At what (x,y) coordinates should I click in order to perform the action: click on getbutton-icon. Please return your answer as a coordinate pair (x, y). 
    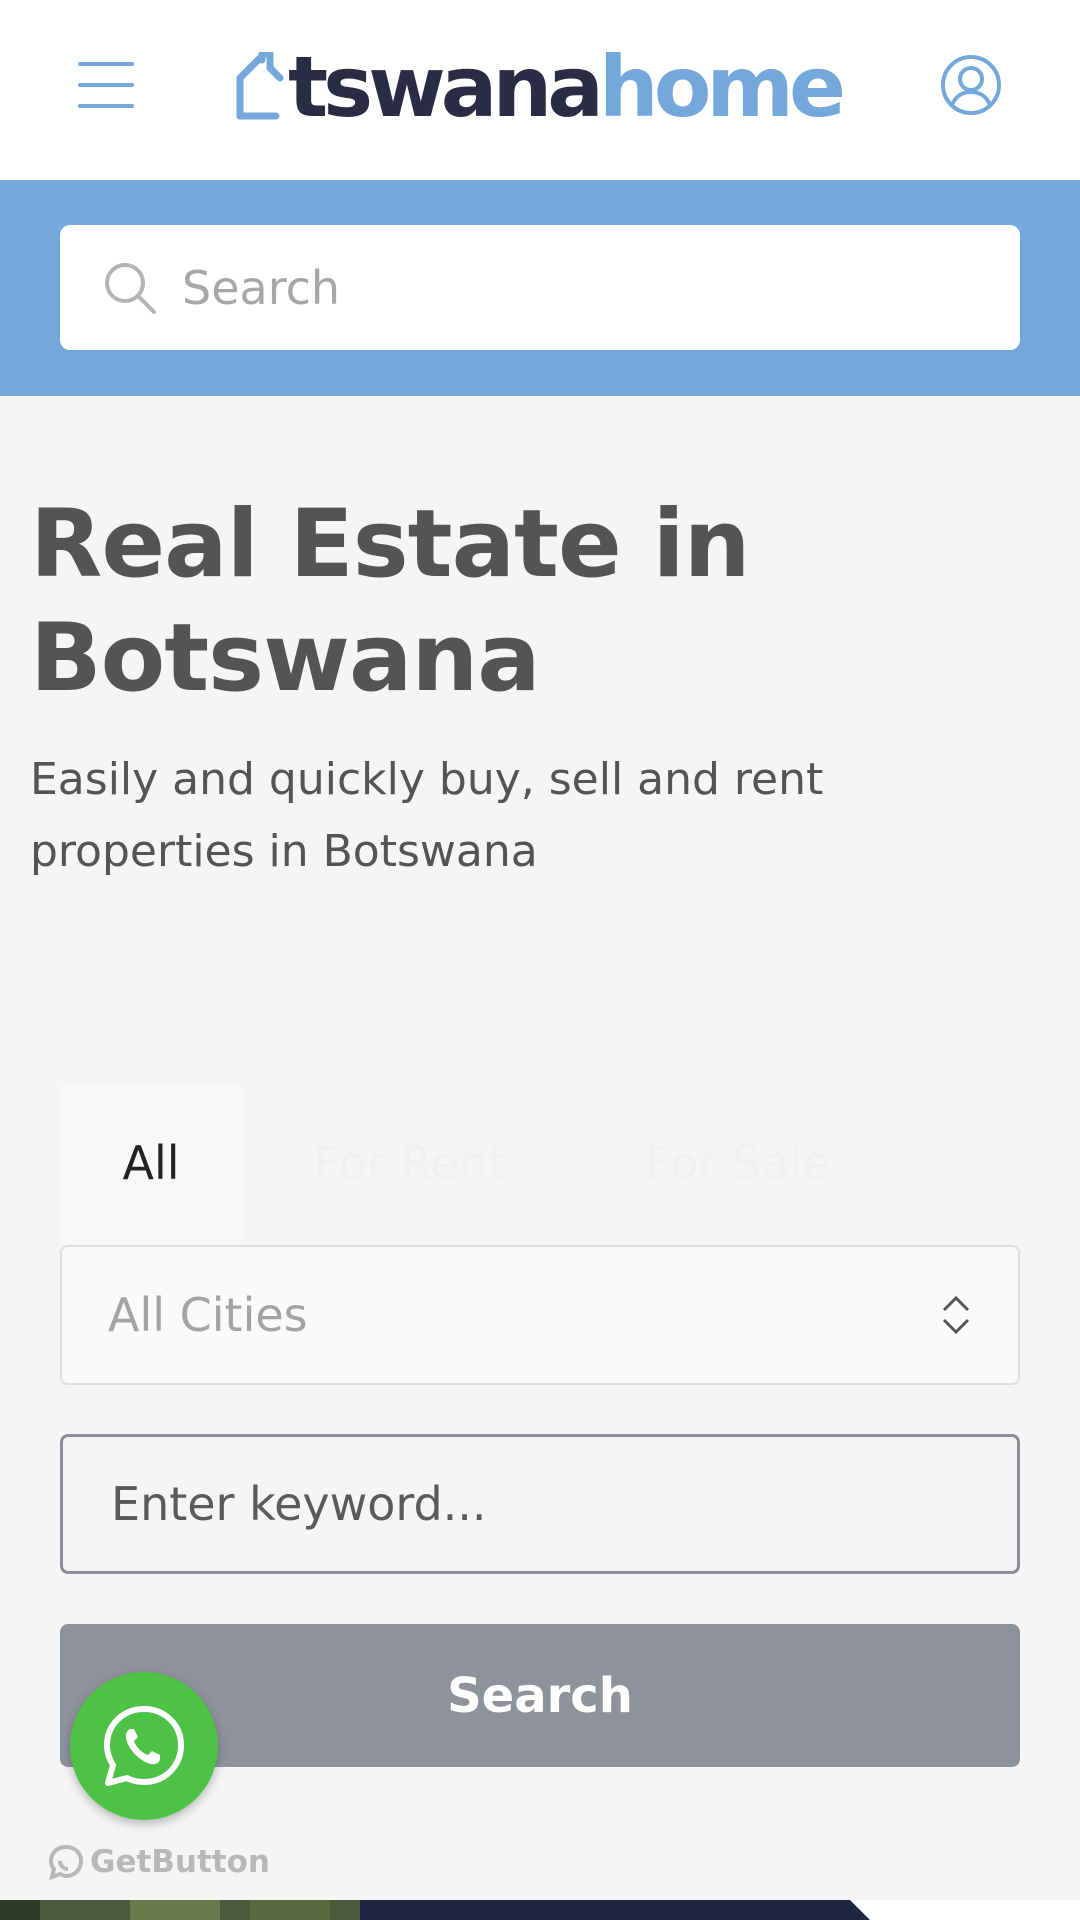
    Looking at the image, I should click on (66, 1862).